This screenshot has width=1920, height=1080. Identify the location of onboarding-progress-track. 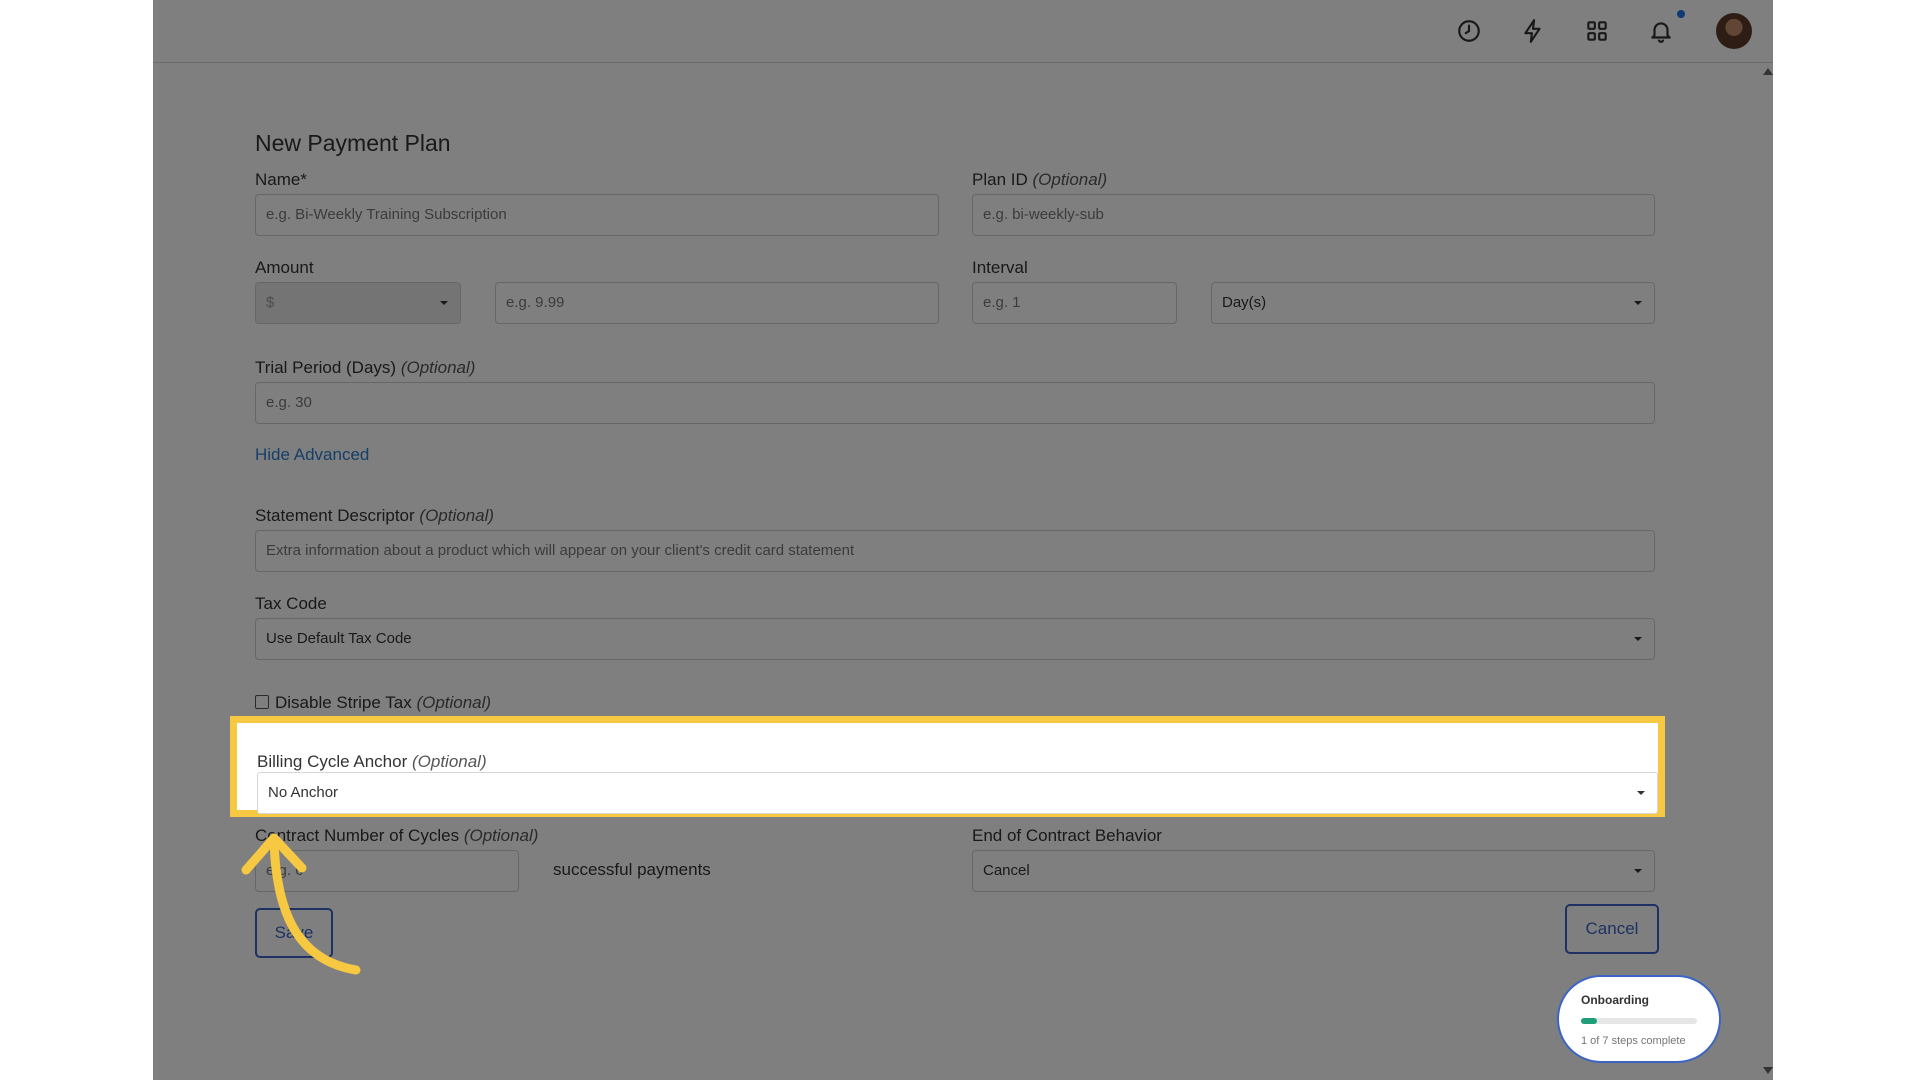
(1639, 1021).